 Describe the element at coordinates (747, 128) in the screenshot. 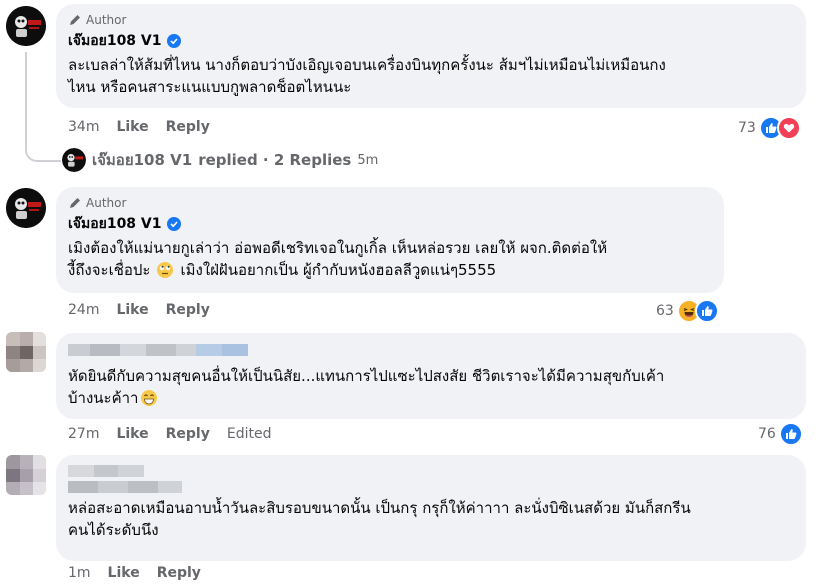

I see `reaction-count: 73` at that location.